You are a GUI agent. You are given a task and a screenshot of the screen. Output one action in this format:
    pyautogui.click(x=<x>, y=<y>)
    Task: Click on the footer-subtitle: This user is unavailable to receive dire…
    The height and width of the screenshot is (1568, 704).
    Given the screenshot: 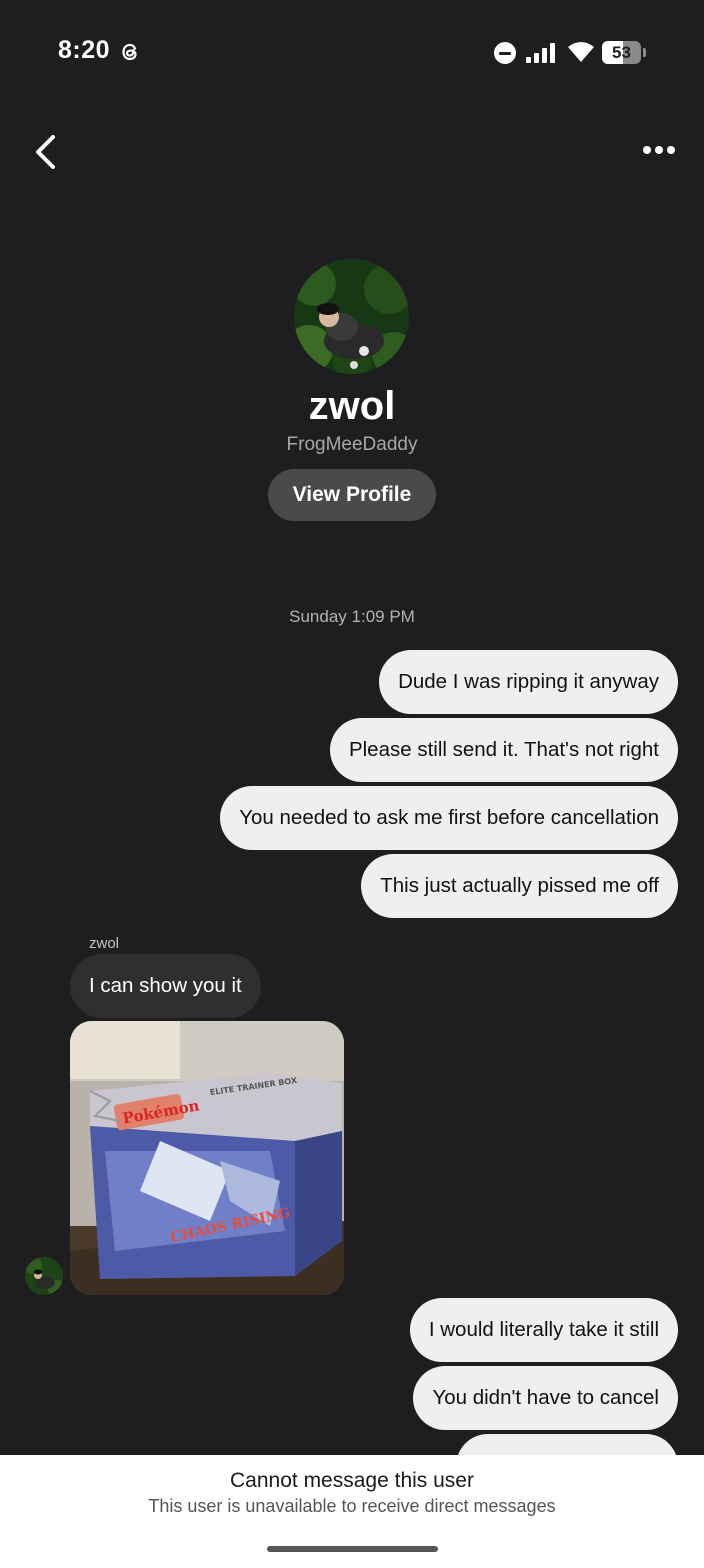 What is the action you would take?
    pyautogui.click(x=352, y=1506)
    